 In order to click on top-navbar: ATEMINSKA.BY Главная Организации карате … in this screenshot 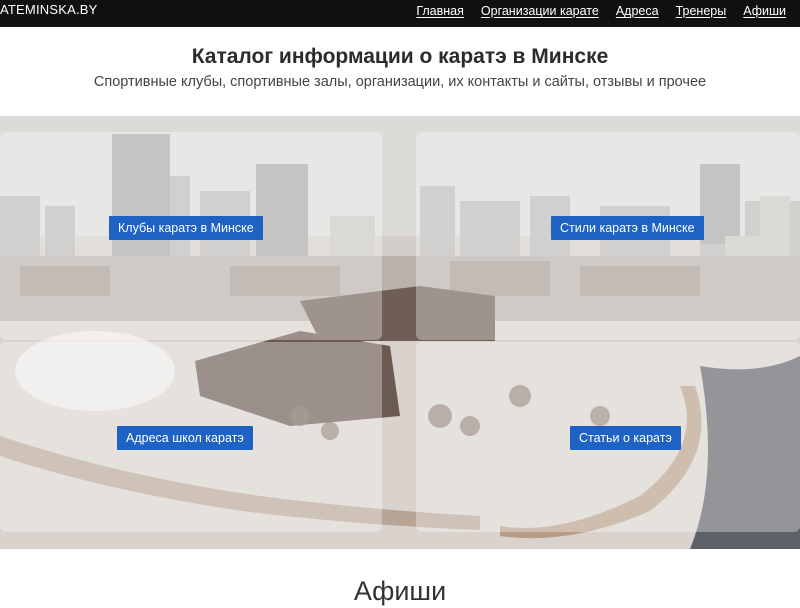, I will do `click(400, 13)`.